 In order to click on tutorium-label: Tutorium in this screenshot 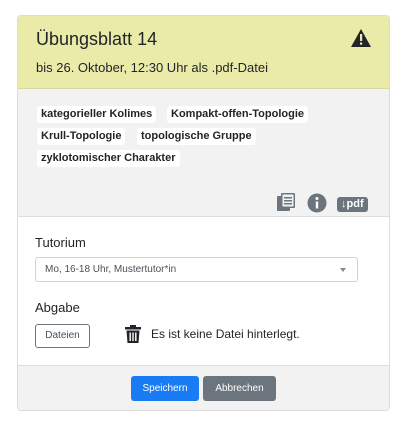, I will do `click(60, 242)`.